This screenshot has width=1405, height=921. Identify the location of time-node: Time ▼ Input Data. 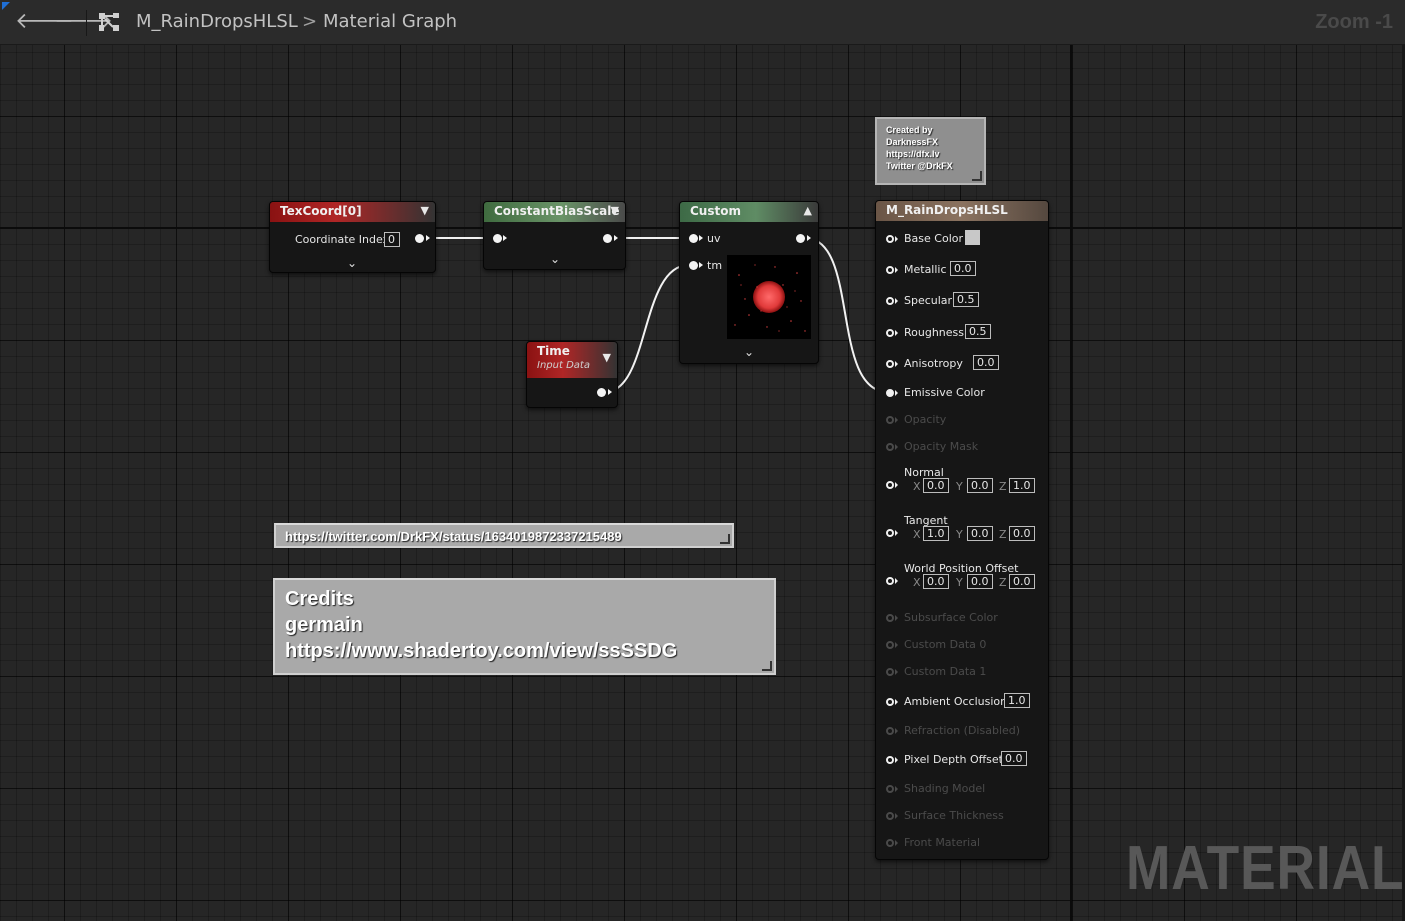
(572, 374).